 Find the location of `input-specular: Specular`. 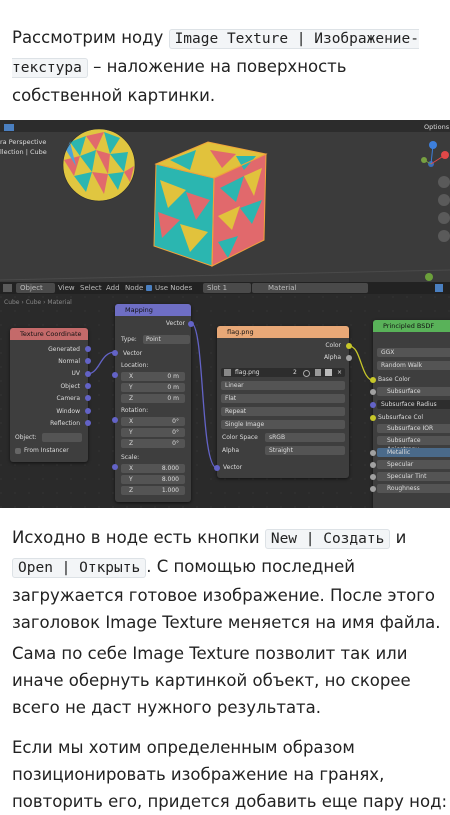

input-specular: Specular is located at coordinates (413, 464).